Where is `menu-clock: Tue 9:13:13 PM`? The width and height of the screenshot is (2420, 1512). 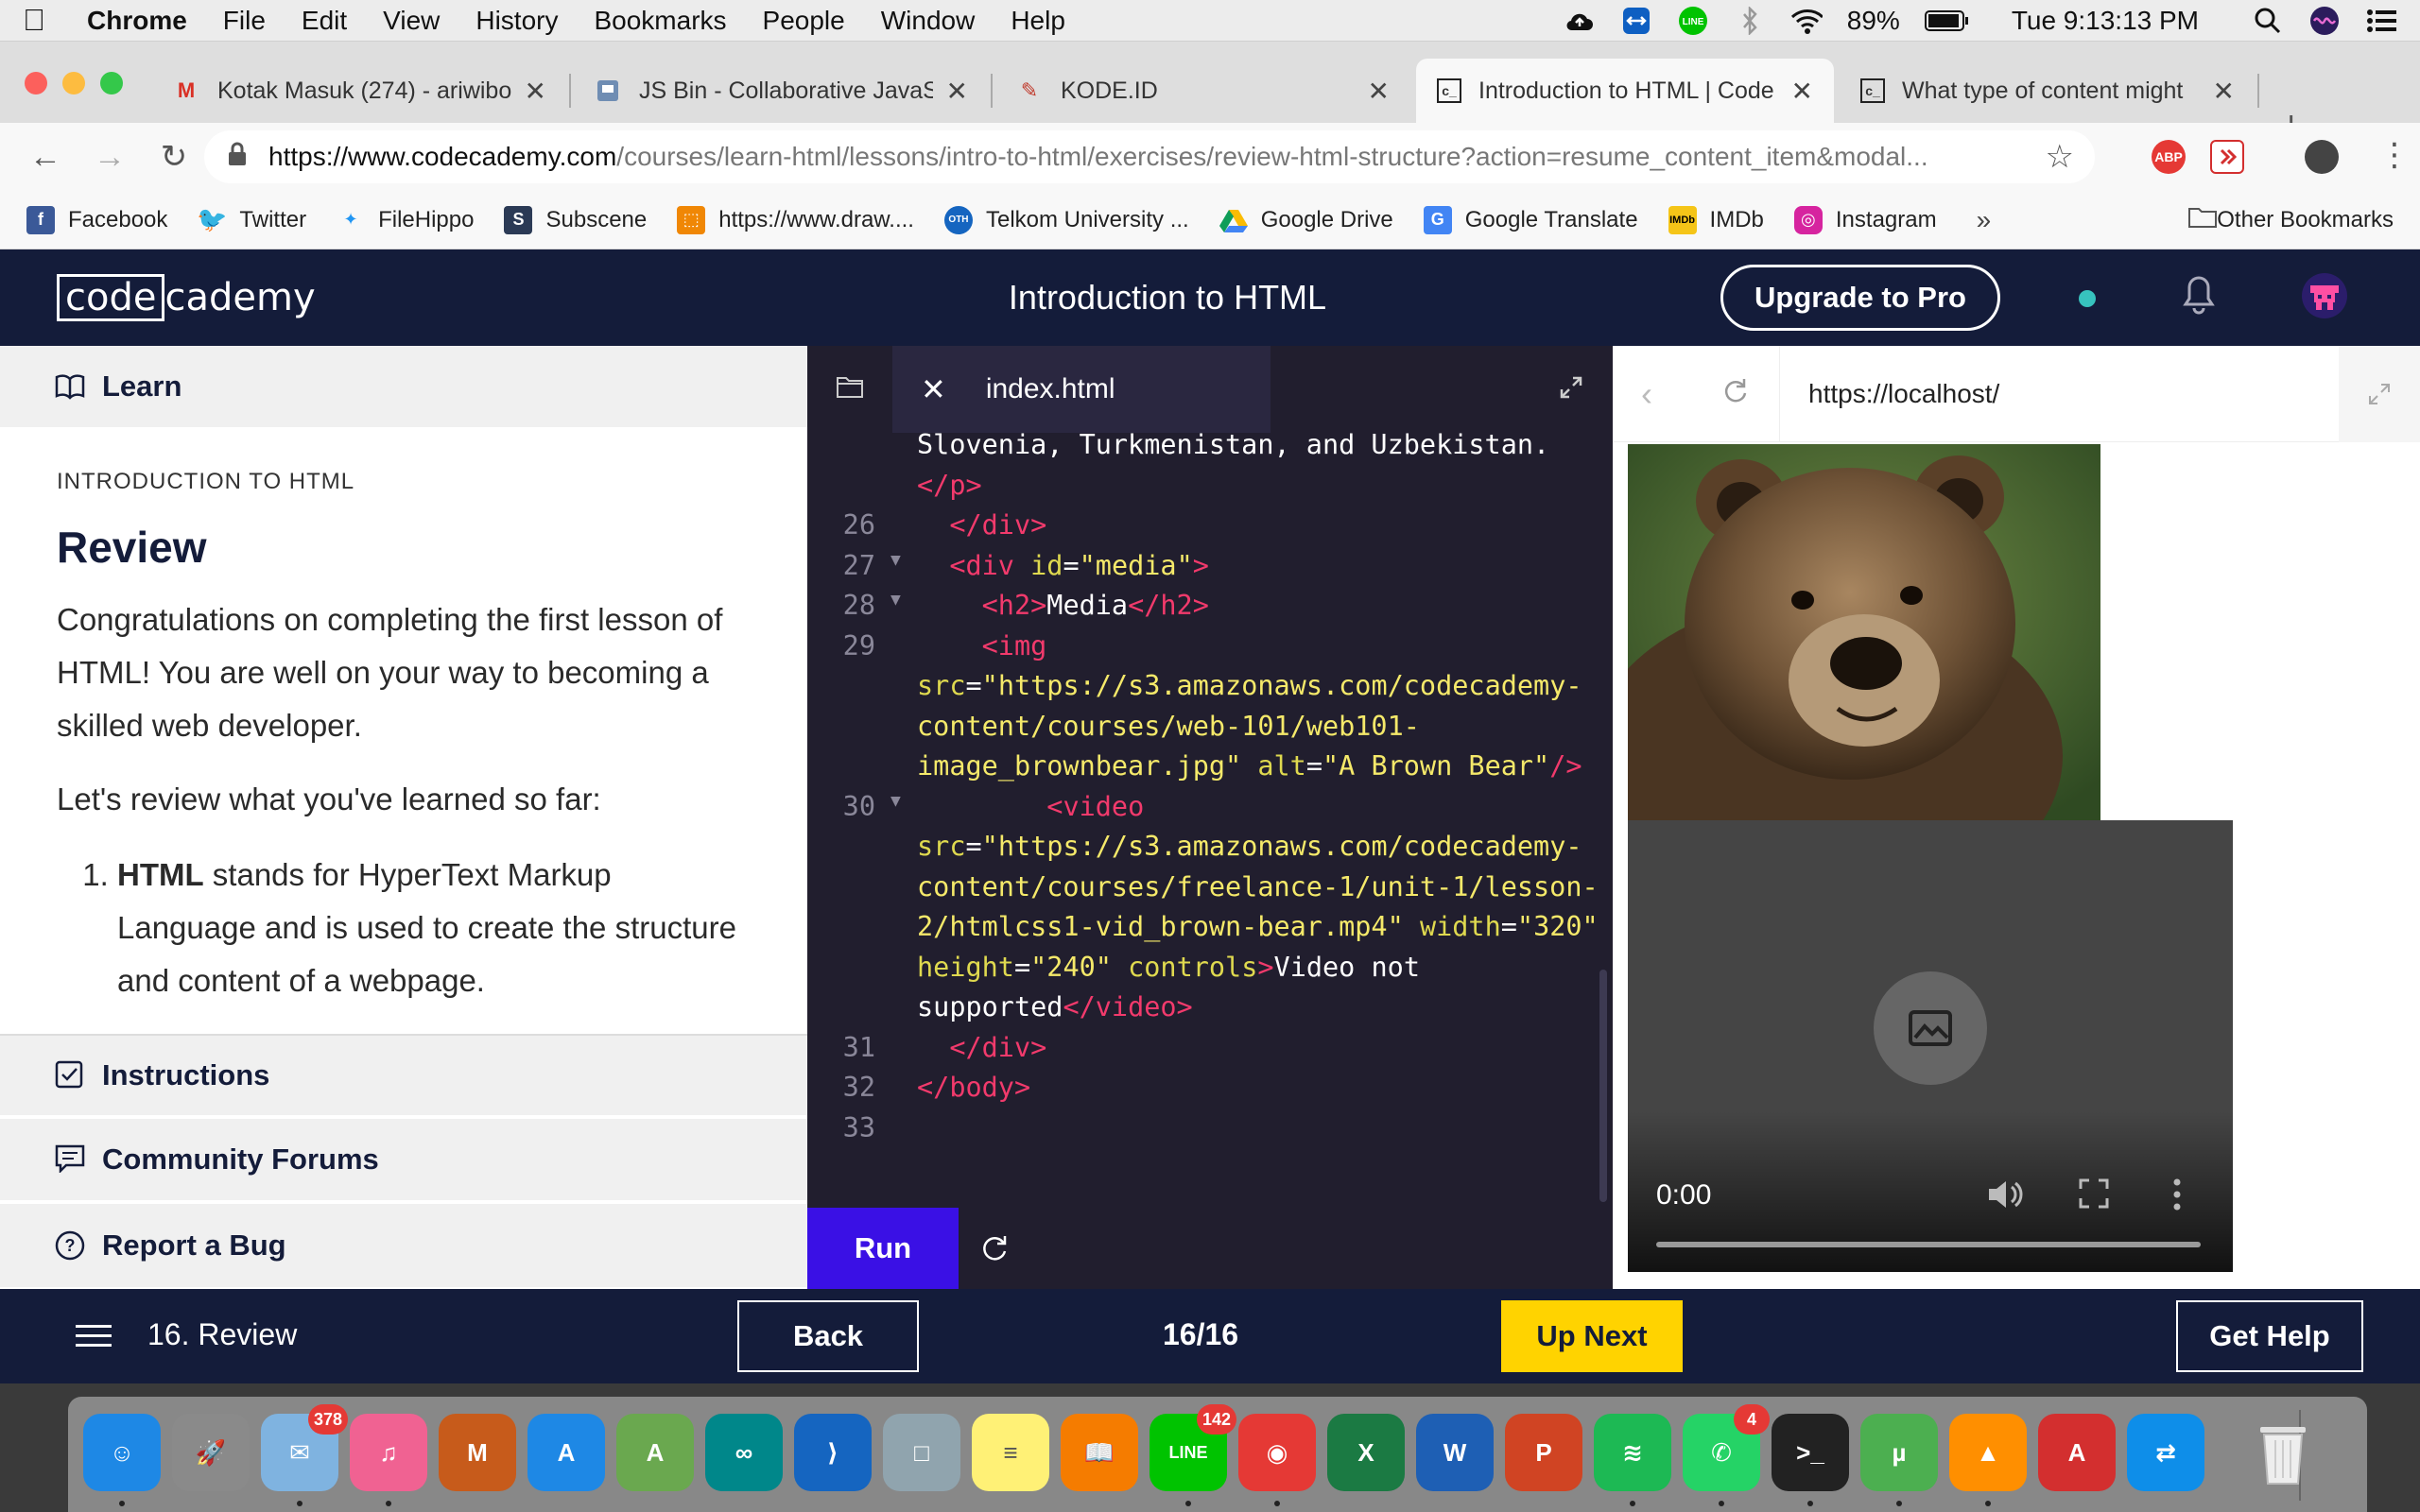
menu-clock: Tue 9:13:13 PM is located at coordinates (2105, 21).